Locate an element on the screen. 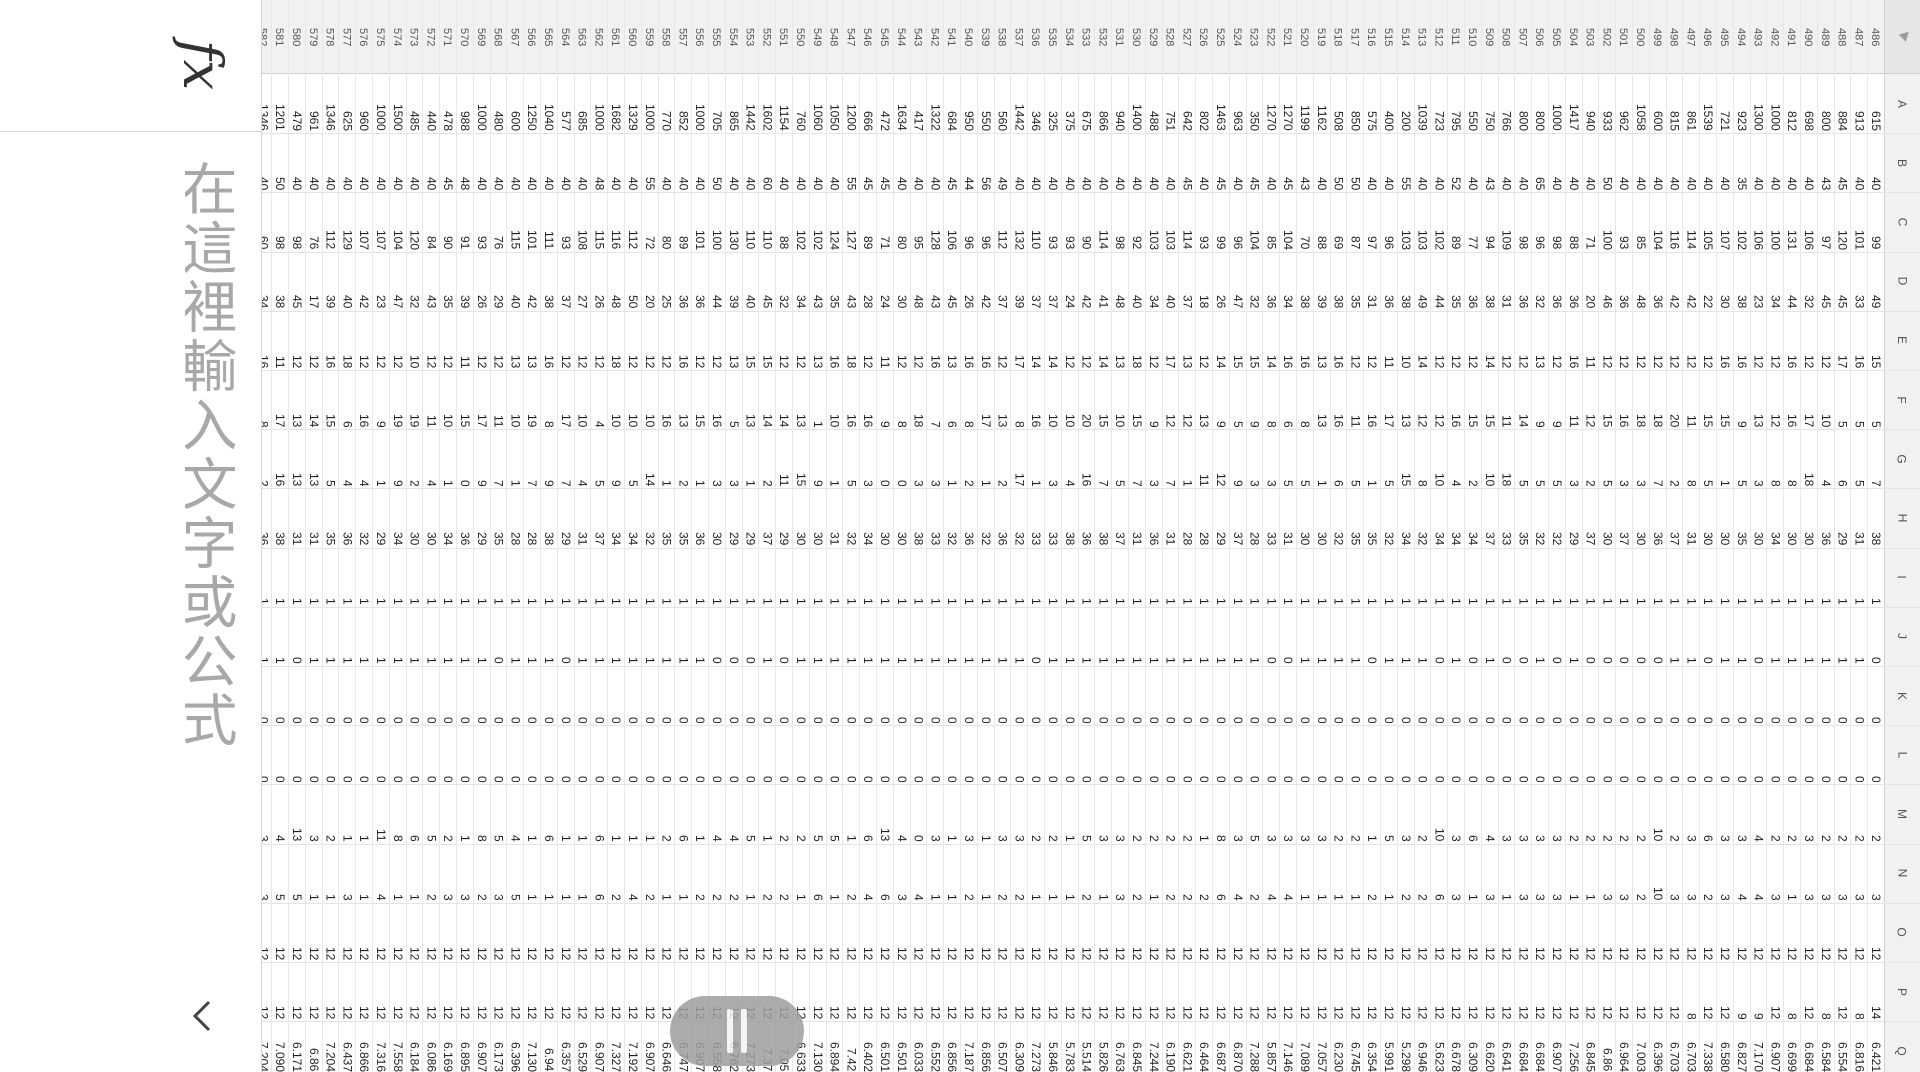 The width and height of the screenshot is (1920, 1072). table-cell: 560 is located at coordinates (1003, 103).